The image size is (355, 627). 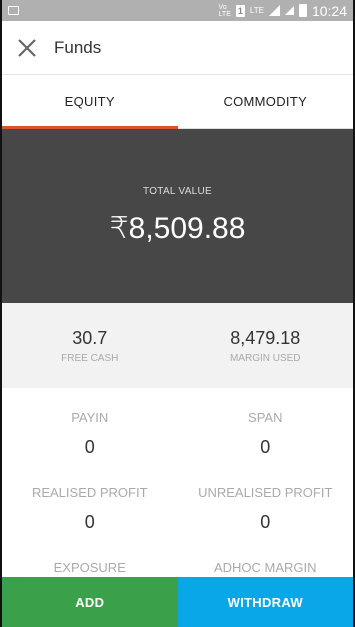 I want to click on detail-row: REALISED PROFIT 0 UNREALISED PROFIT 0, so click(x=177, y=522).